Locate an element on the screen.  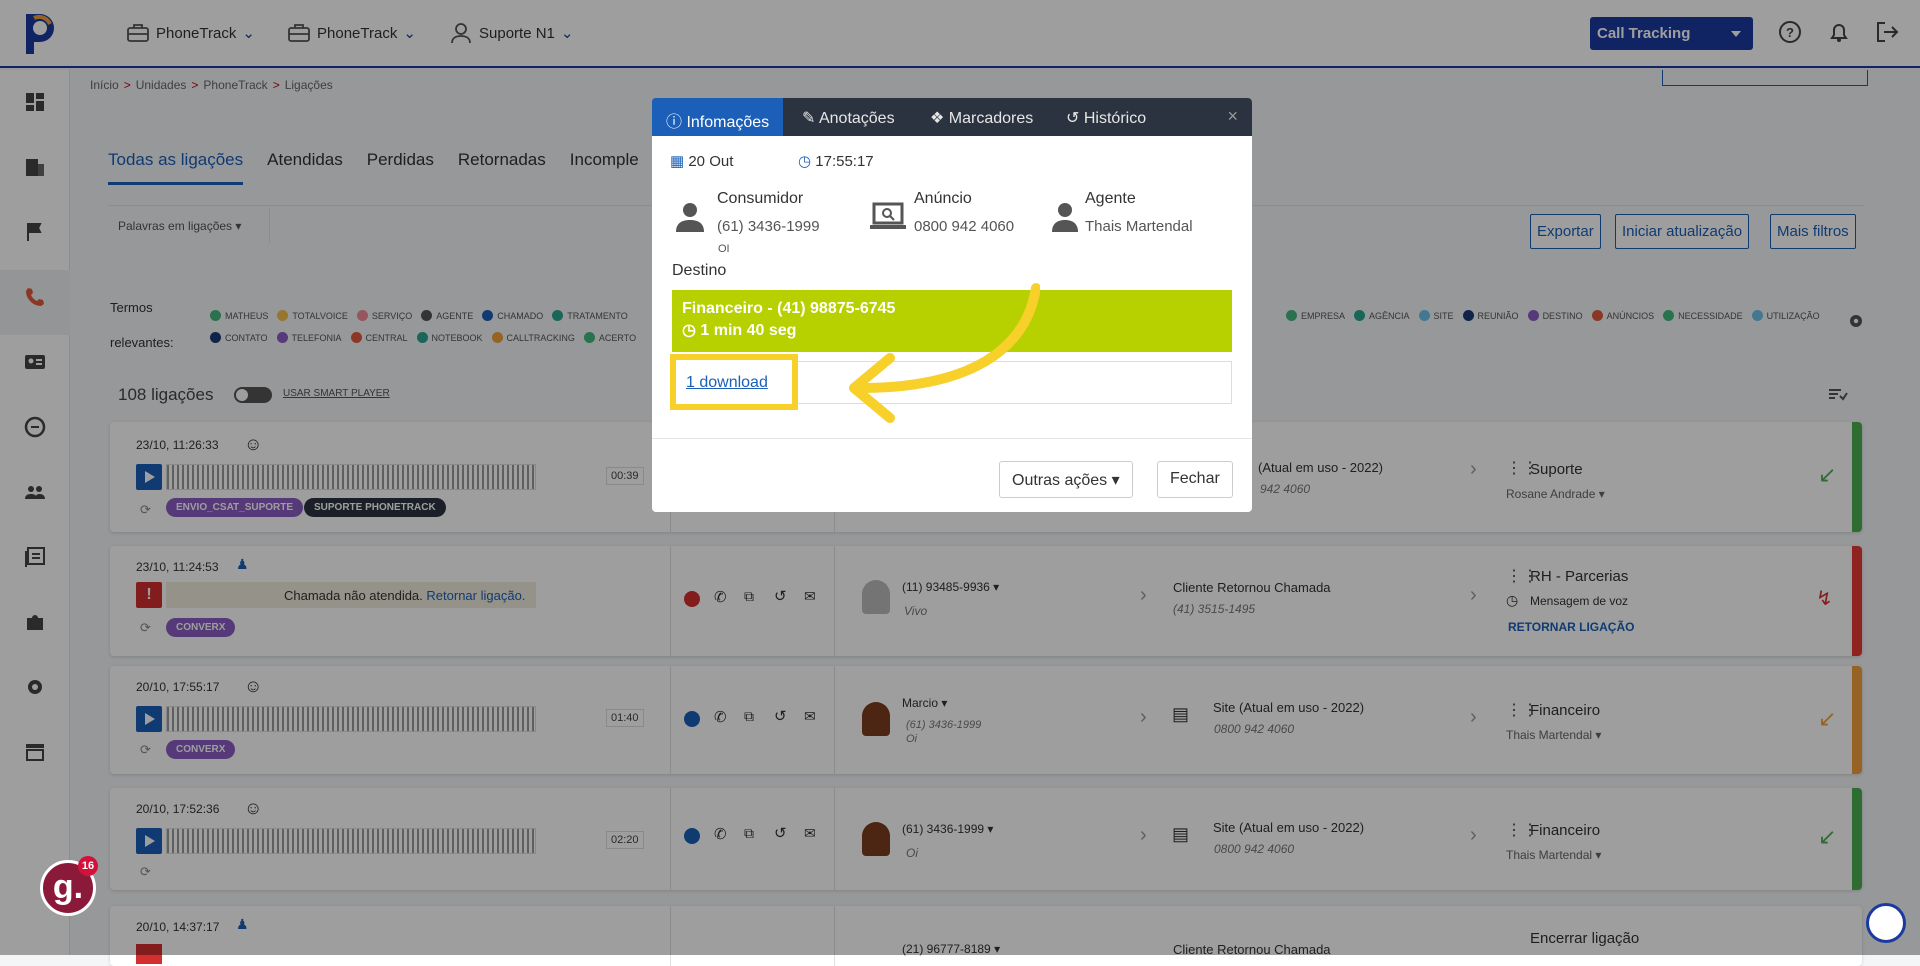
close-icon: × is located at coordinates (1232, 116).